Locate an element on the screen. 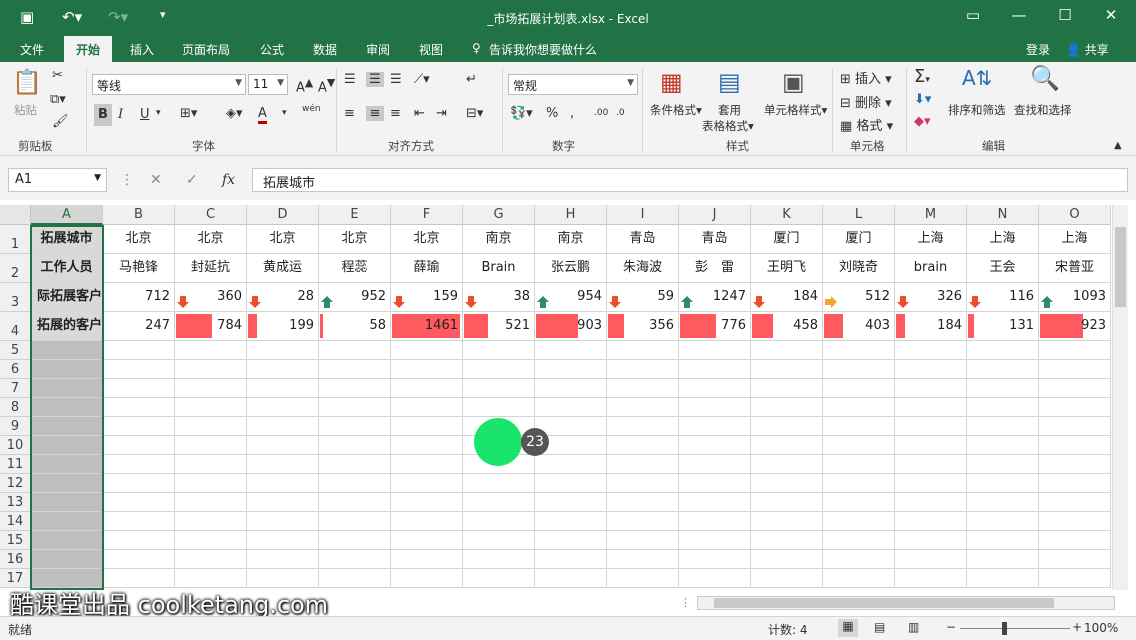  column-header-K: K is located at coordinates (787, 215).